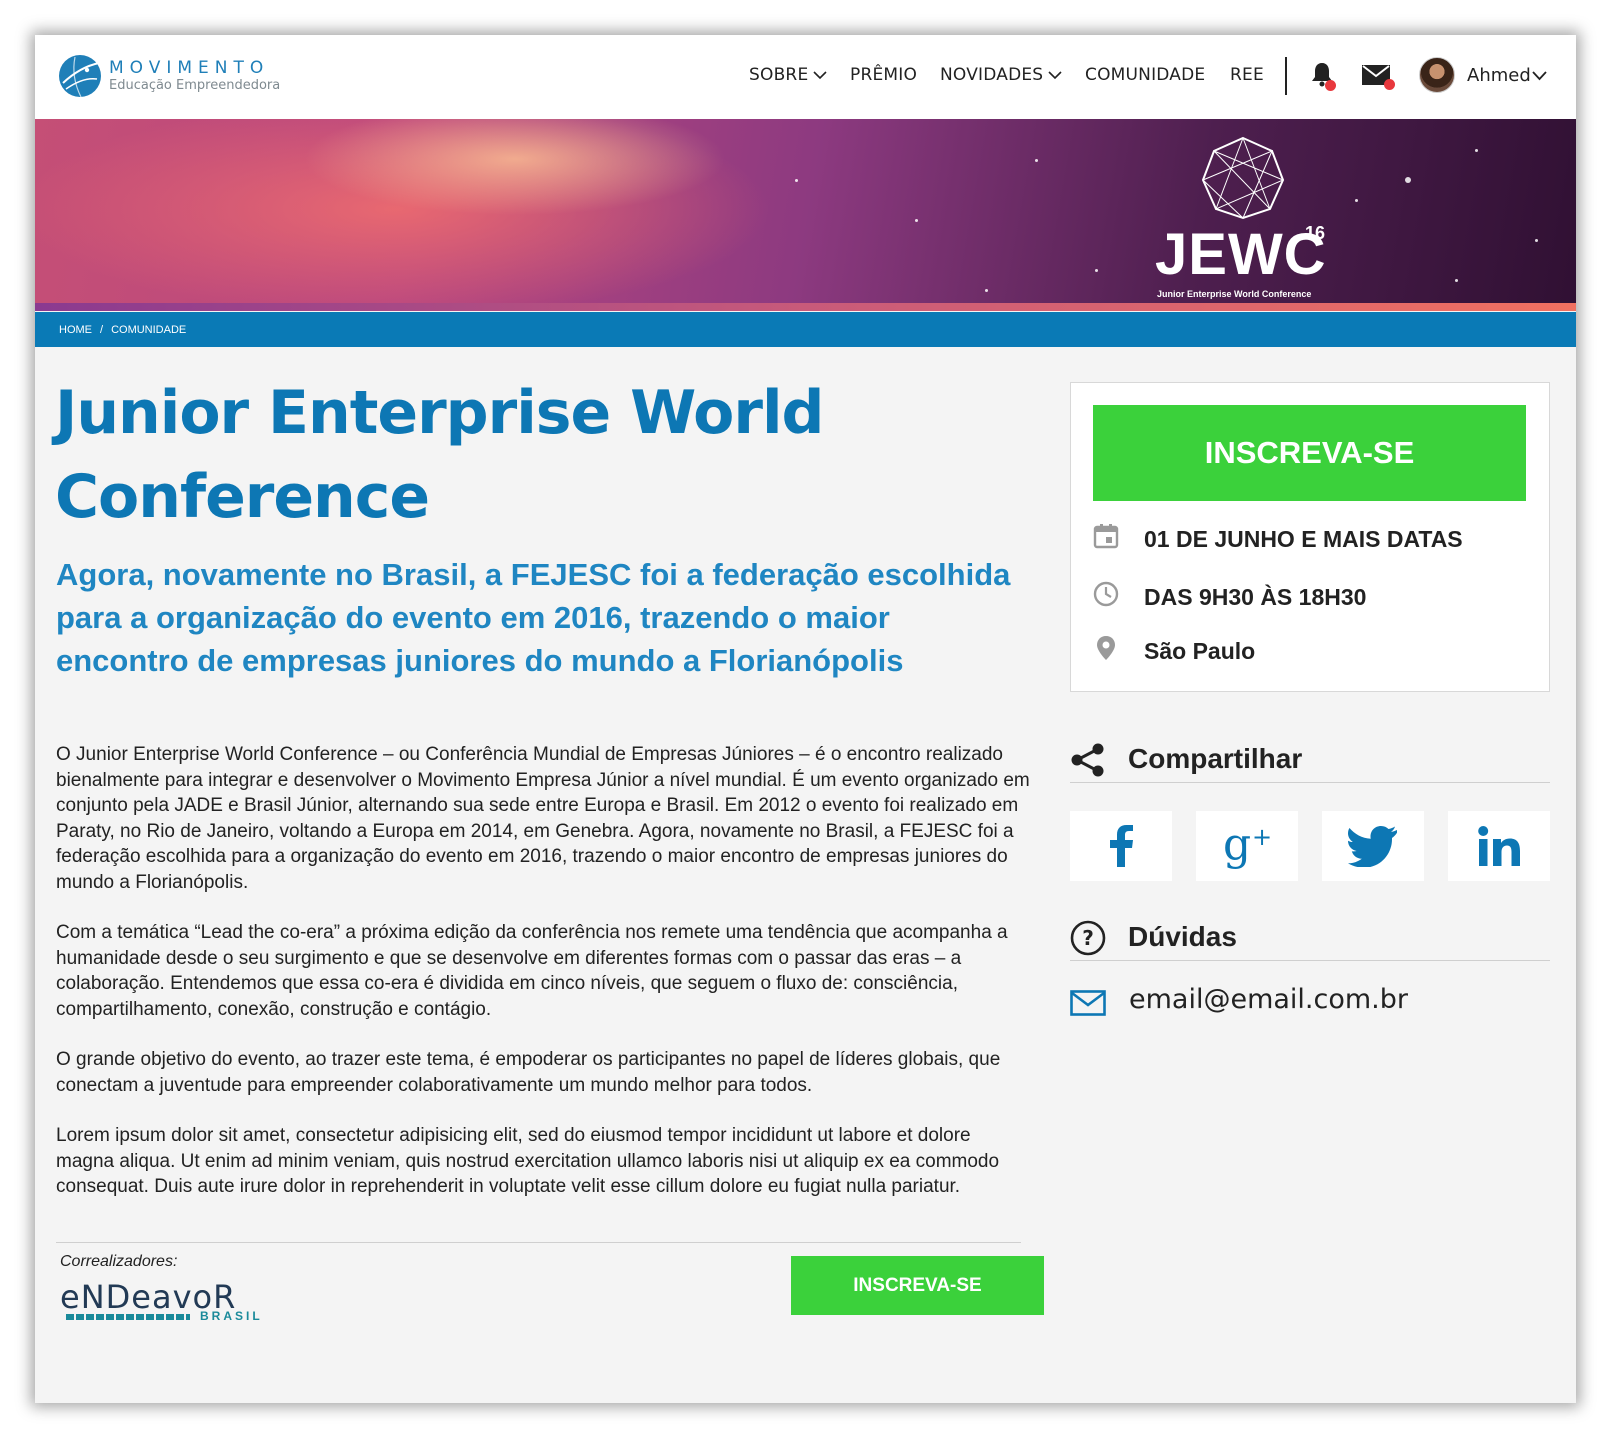  Describe the element at coordinates (1330, 85) in the screenshot. I see `notification-dot` at that location.